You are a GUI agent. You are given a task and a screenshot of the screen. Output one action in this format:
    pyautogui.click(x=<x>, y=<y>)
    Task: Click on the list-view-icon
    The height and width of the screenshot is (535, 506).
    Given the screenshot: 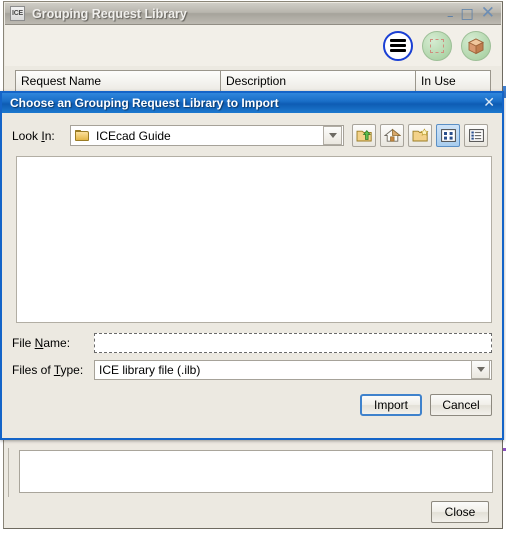 What is the action you would take?
    pyautogui.click(x=448, y=135)
    